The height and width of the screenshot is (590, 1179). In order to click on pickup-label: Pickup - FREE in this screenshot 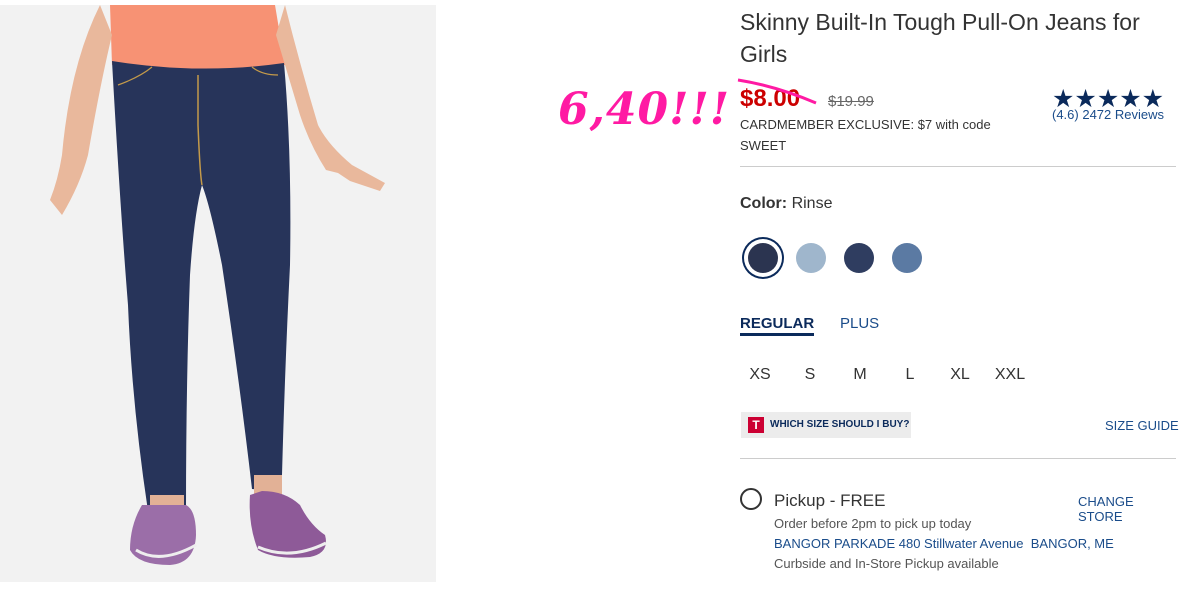, I will do `click(830, 500)`.